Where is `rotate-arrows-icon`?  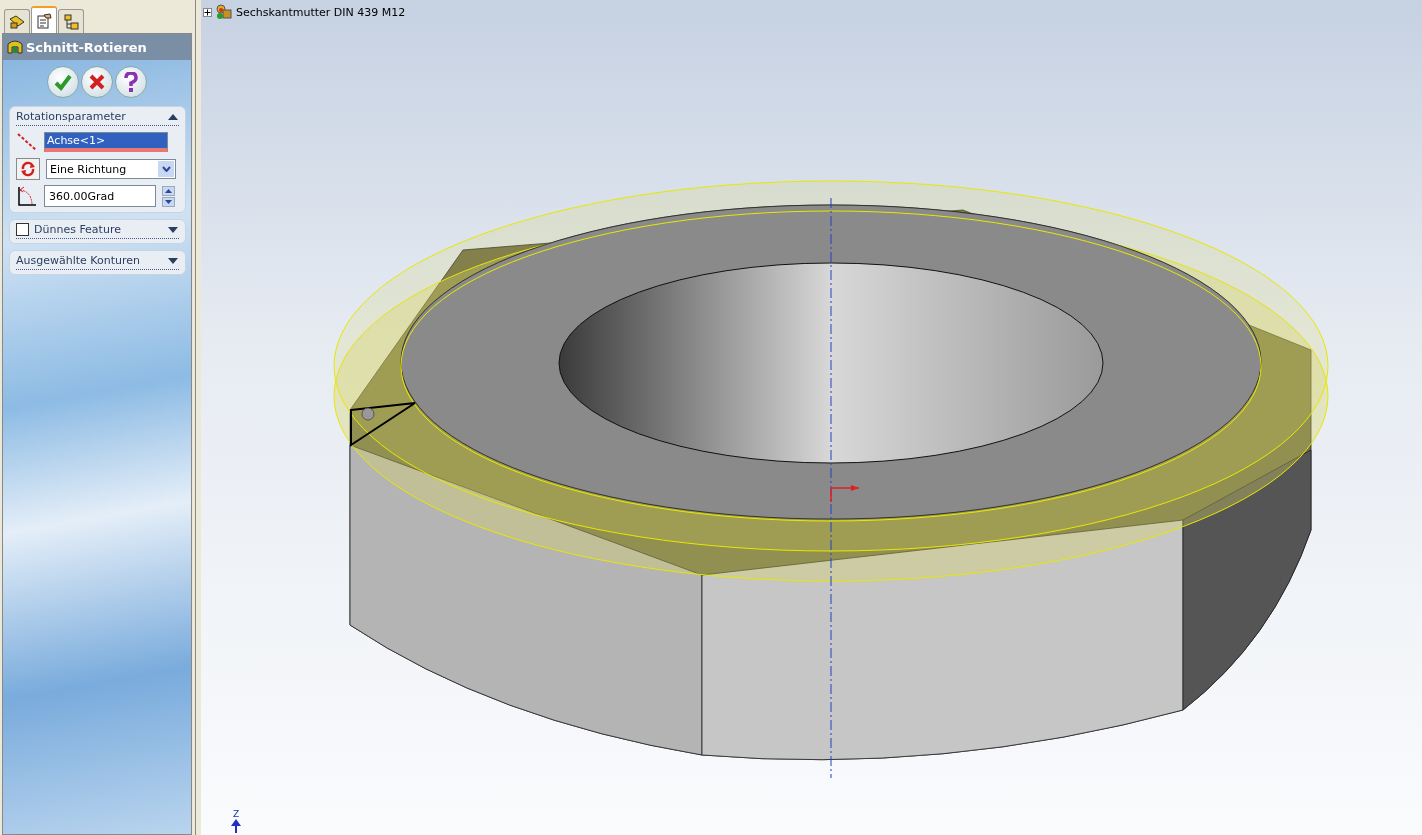
rotate-arrows-icon is located at coordinates (28, 169).